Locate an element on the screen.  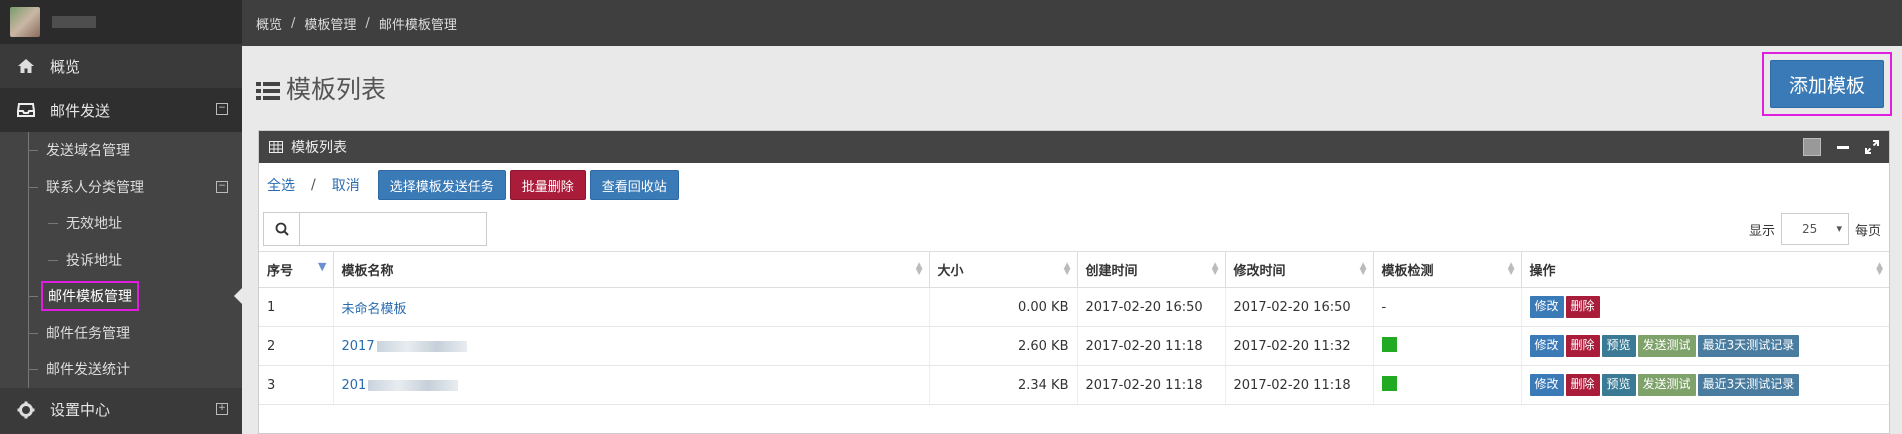
cell-actions: 修改 删除 预览 发送测试 最近3天测试记录 is located at coordinates (1705, 385).